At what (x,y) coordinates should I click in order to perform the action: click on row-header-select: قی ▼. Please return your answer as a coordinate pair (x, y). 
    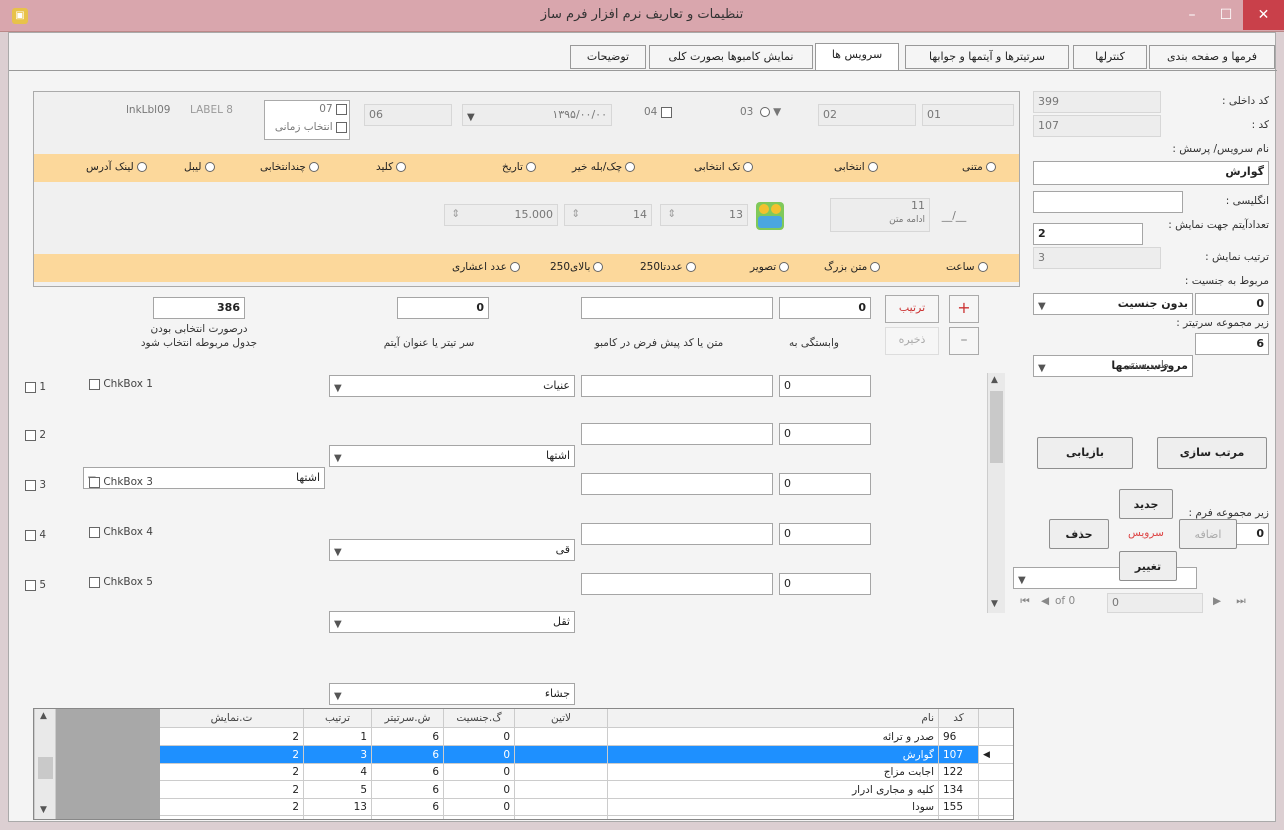
    Looking at the image, I should click on (452, 550).